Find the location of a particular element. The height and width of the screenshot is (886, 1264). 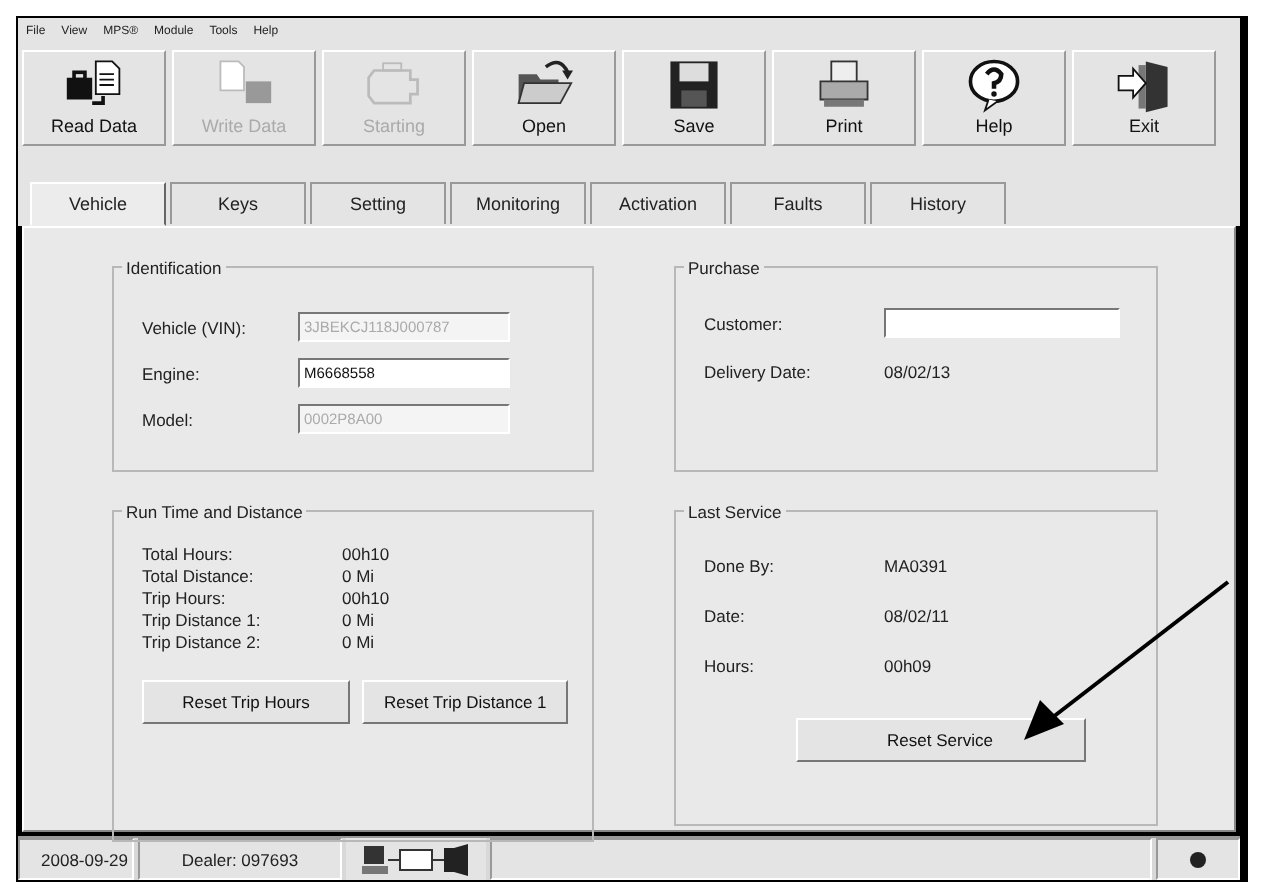

field-label: Done By: is located at coordinates (740, 566).